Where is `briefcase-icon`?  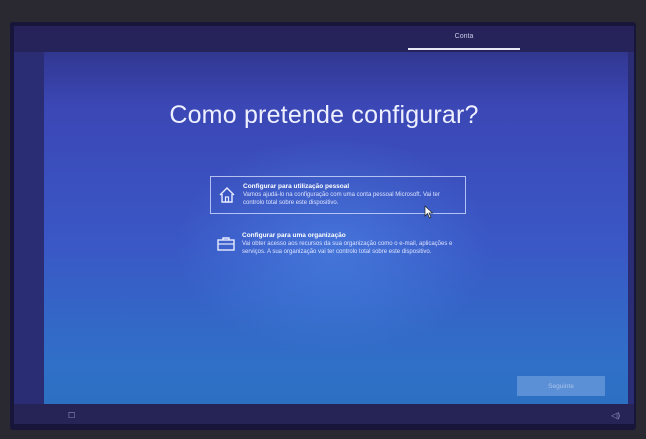 briefcase-icon is located at coordinates (226, 244).